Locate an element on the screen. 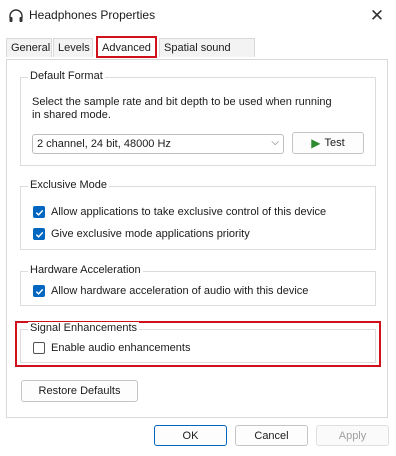  default-format-label: Default Format is located at coordinates (66, 76).